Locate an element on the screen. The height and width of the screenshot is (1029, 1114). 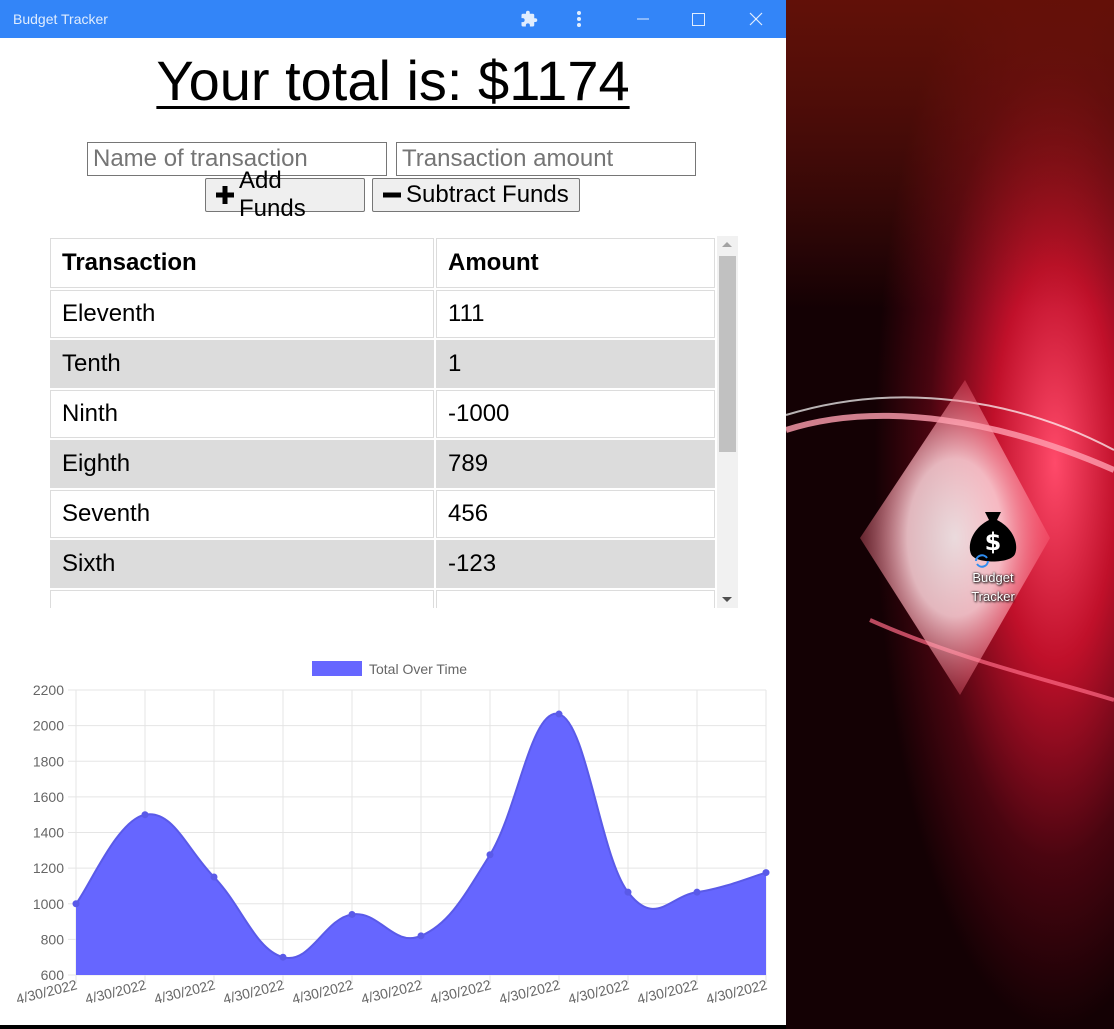
table-row: Sixth -123 is located at coordinates (382, 564).